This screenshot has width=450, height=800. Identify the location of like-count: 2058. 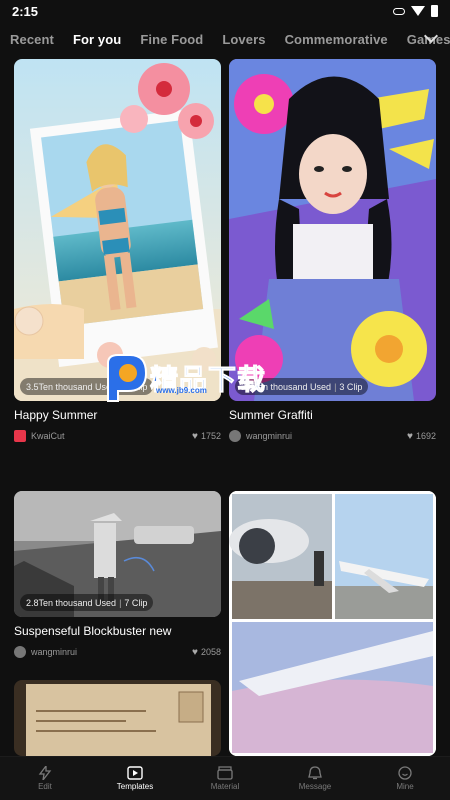
(210, 652).